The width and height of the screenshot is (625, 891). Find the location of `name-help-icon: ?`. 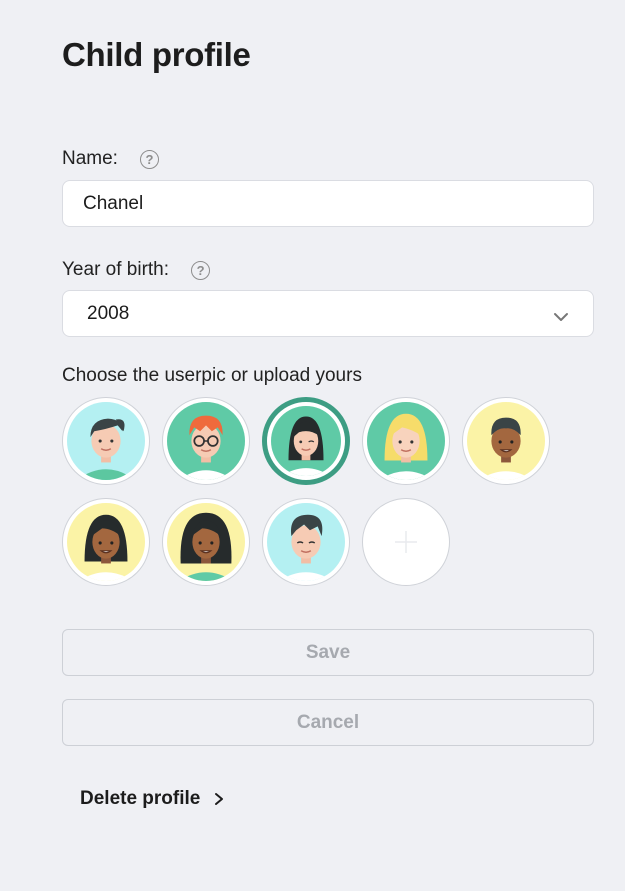

name-help-icon: ? is located at coordinates (149, 159).